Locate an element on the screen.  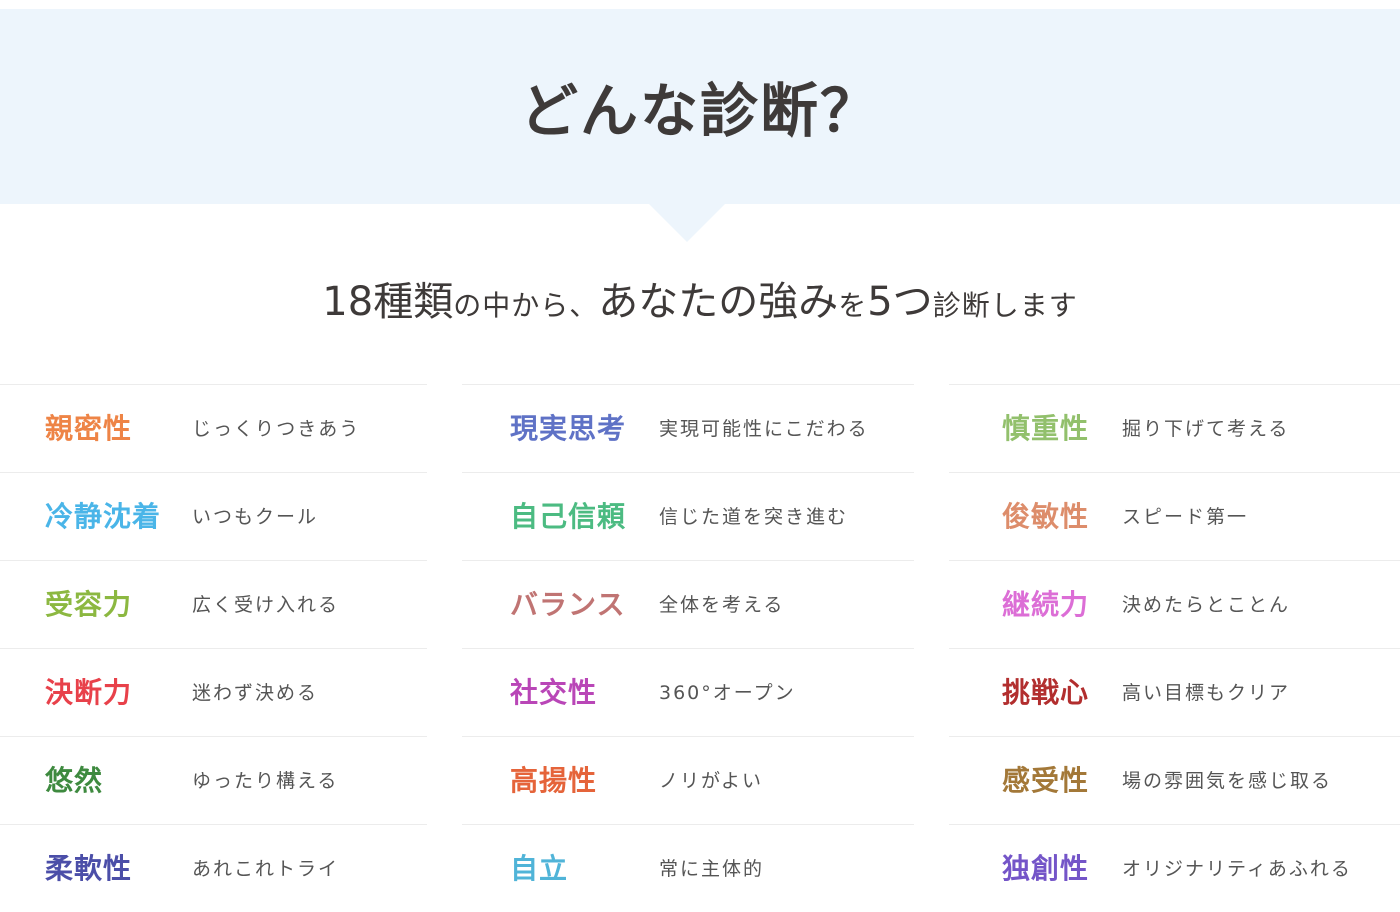
strength-item: 親密性 じっくりつきあう is located at coordinates (213, 428).